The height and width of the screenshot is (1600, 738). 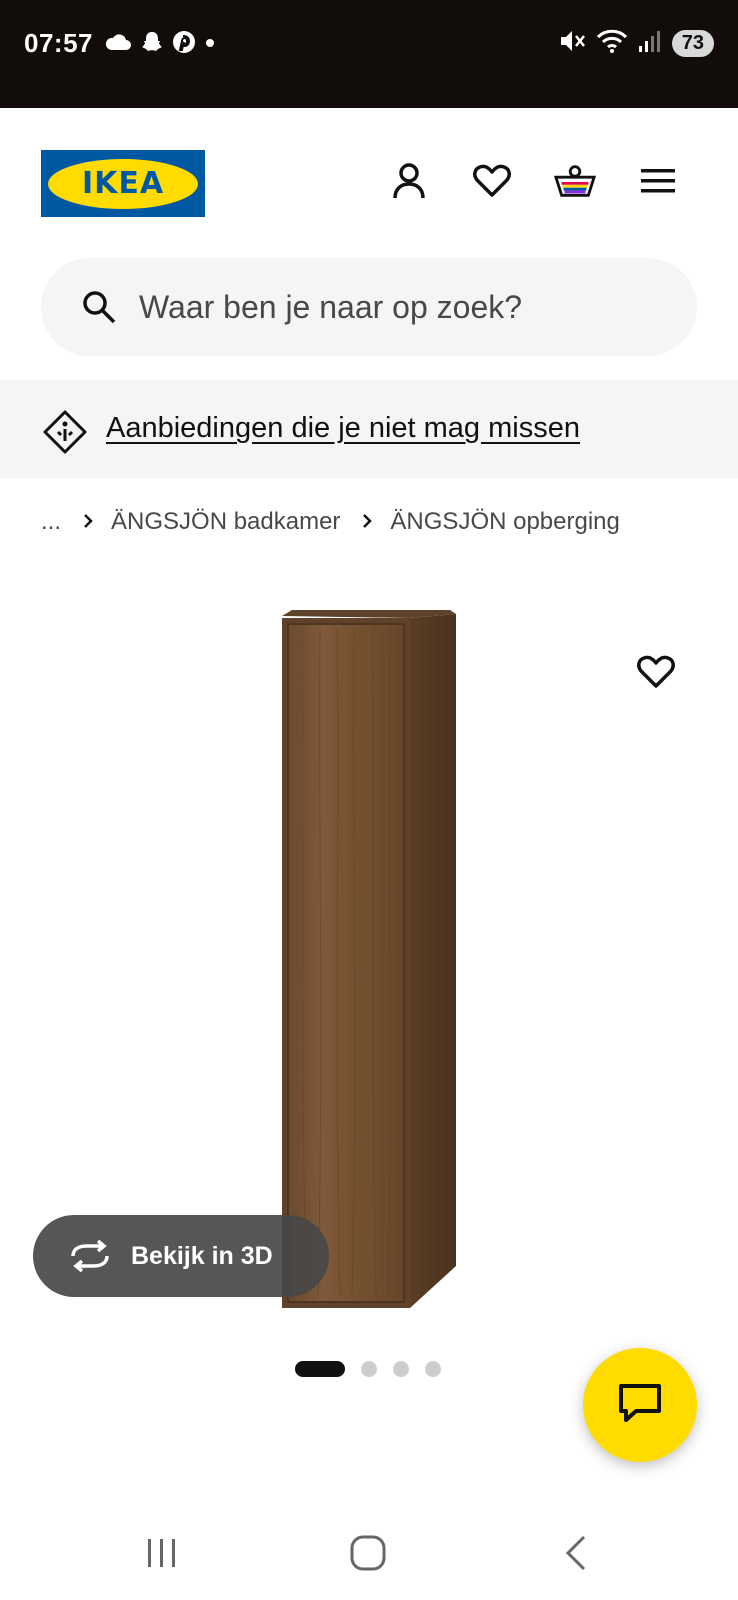 I want to click on header-icons, so click(x=533, y=181).